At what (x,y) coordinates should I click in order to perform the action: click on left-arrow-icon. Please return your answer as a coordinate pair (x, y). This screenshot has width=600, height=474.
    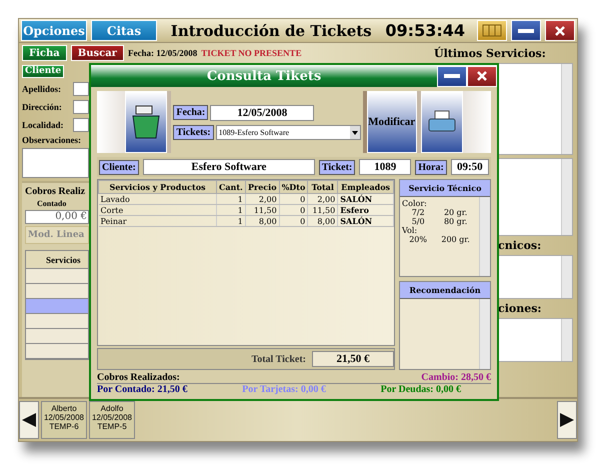
    Looking at the image, I should click on (29, 420).